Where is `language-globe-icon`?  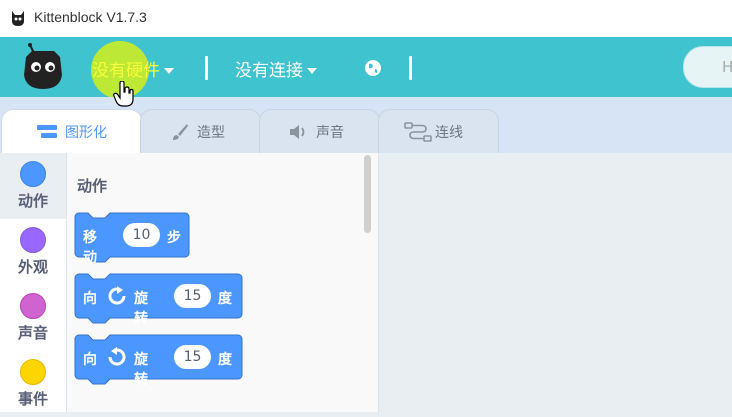
language-globe-icon is located at coordinates (373, 68).